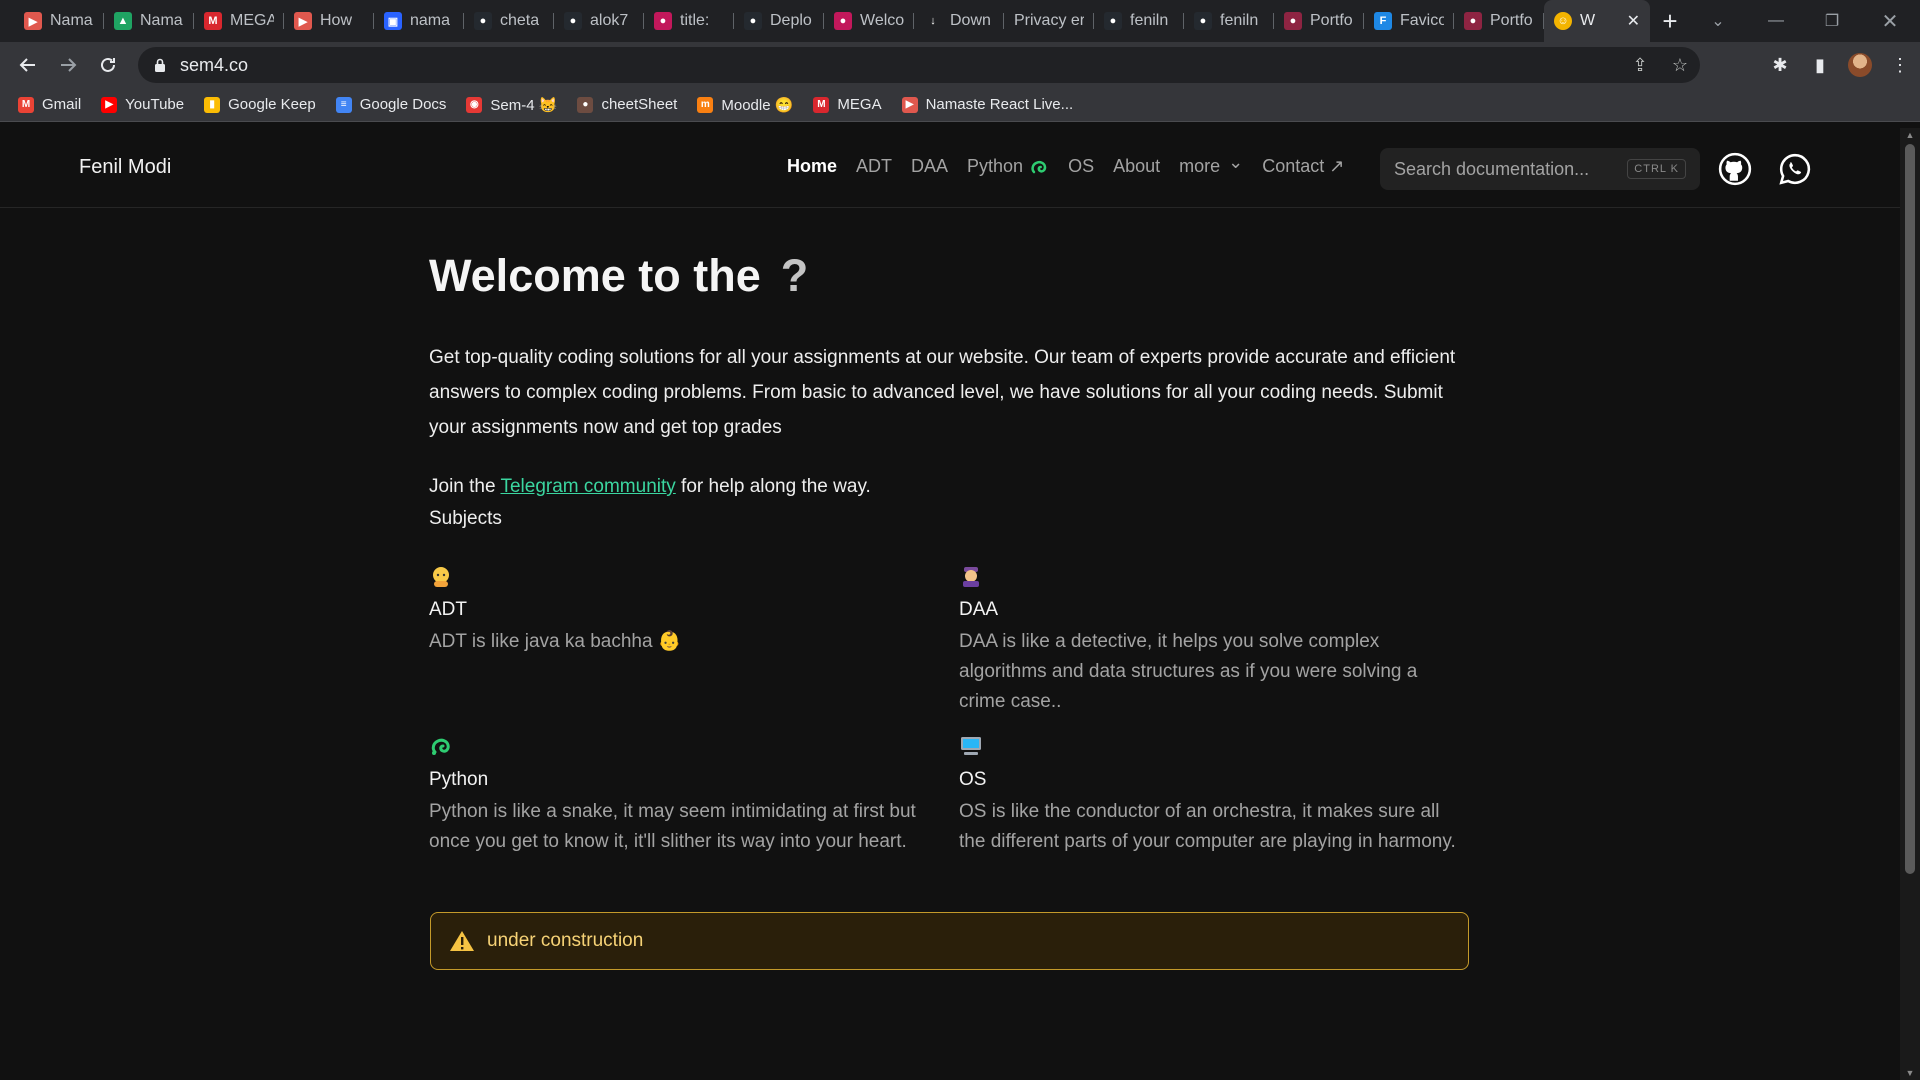 The image size is (1920, 1080). I want to click on bookmark-star-icon: ☆, so click(1680, 65).